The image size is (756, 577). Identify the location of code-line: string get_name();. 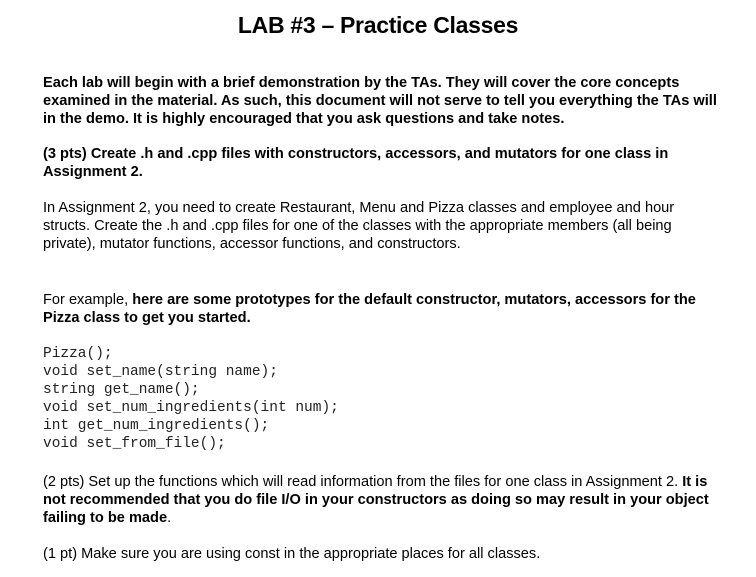
(121, 390).